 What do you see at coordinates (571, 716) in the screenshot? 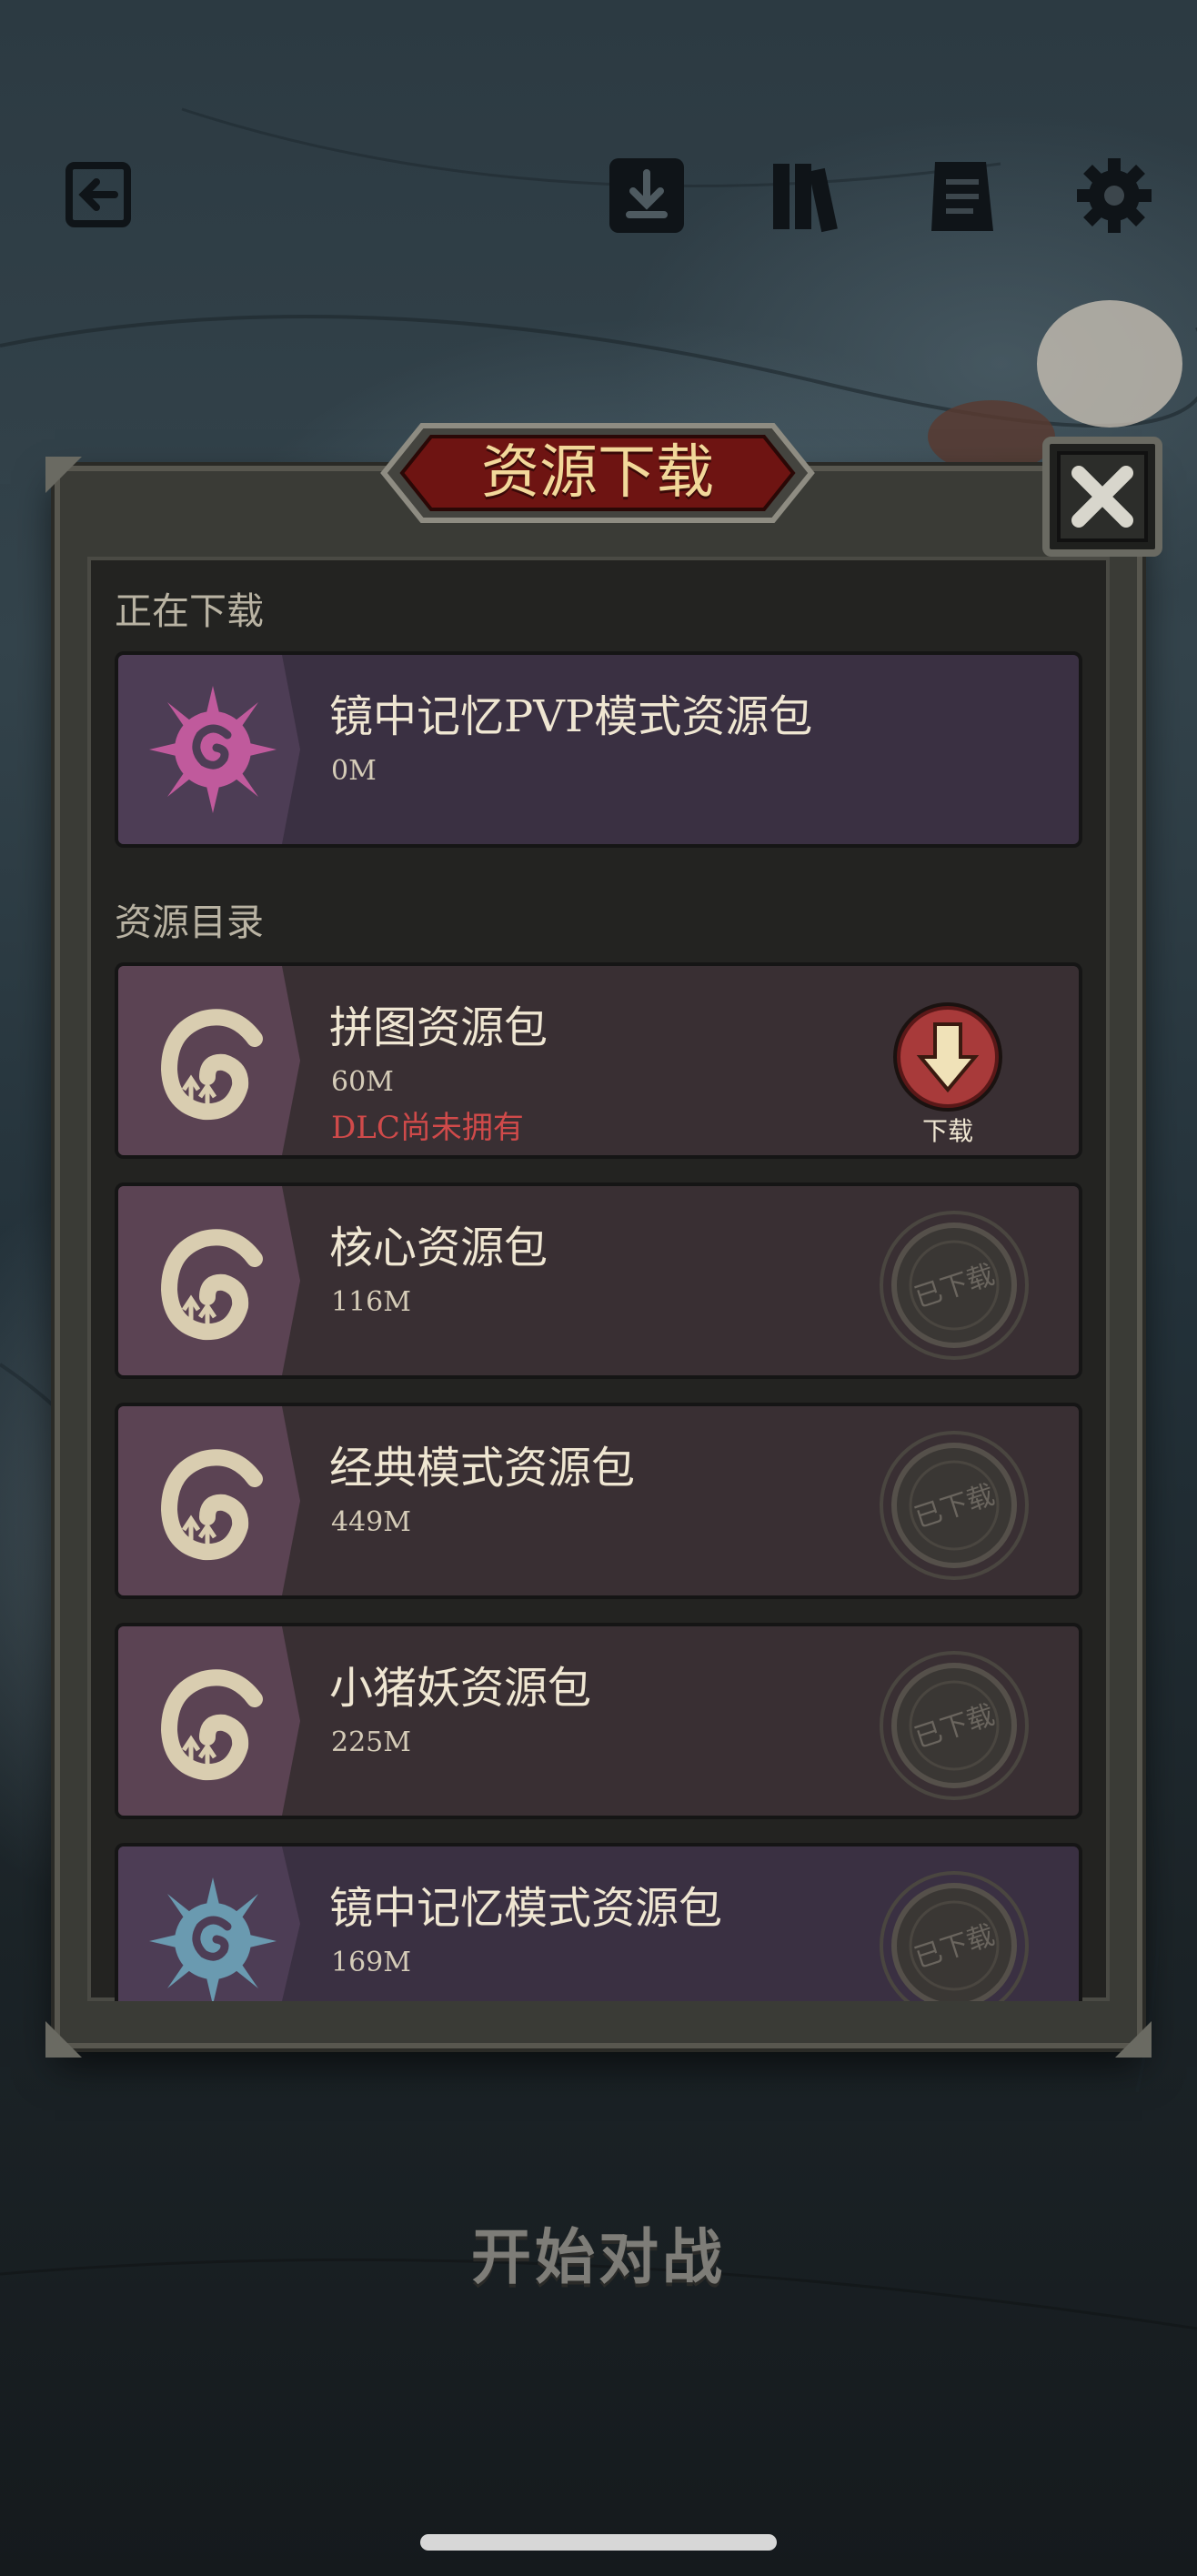
I see `item-name: 镜中记忆PVP模式资源包` at bounding box center [571, 716].